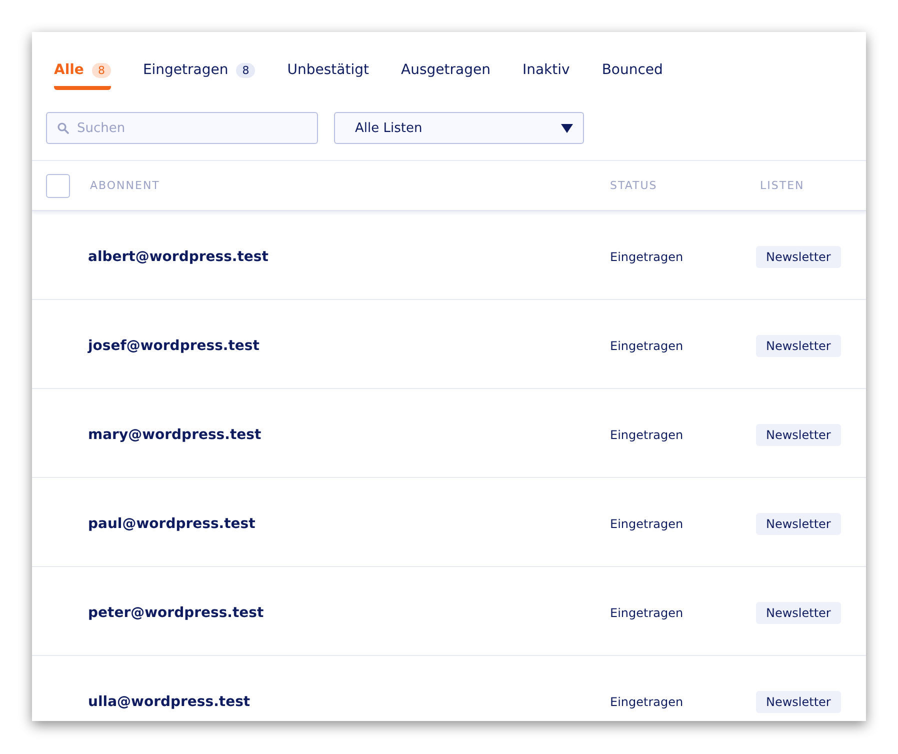 This screenshot has height=754, width=898. I want to click on subscriber-email: paul@wordpress.test, so click(172, 524).